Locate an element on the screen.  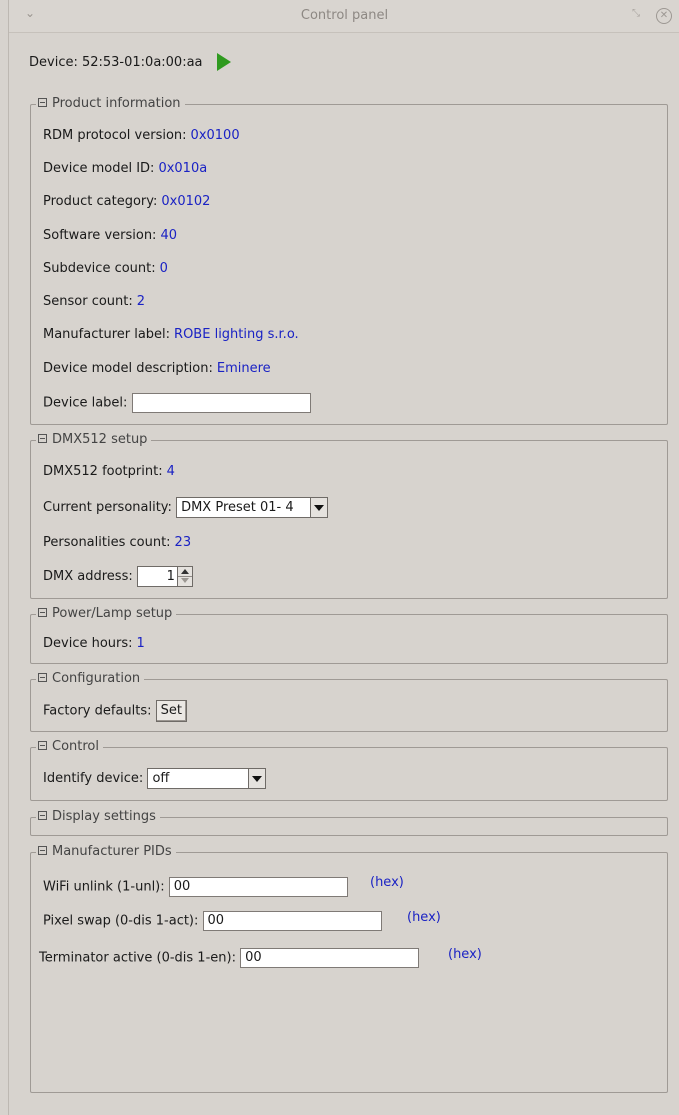
pixel-swap-row: Pixel swap (0-dis 1-act): 00 is located at coordinates (212, 921).